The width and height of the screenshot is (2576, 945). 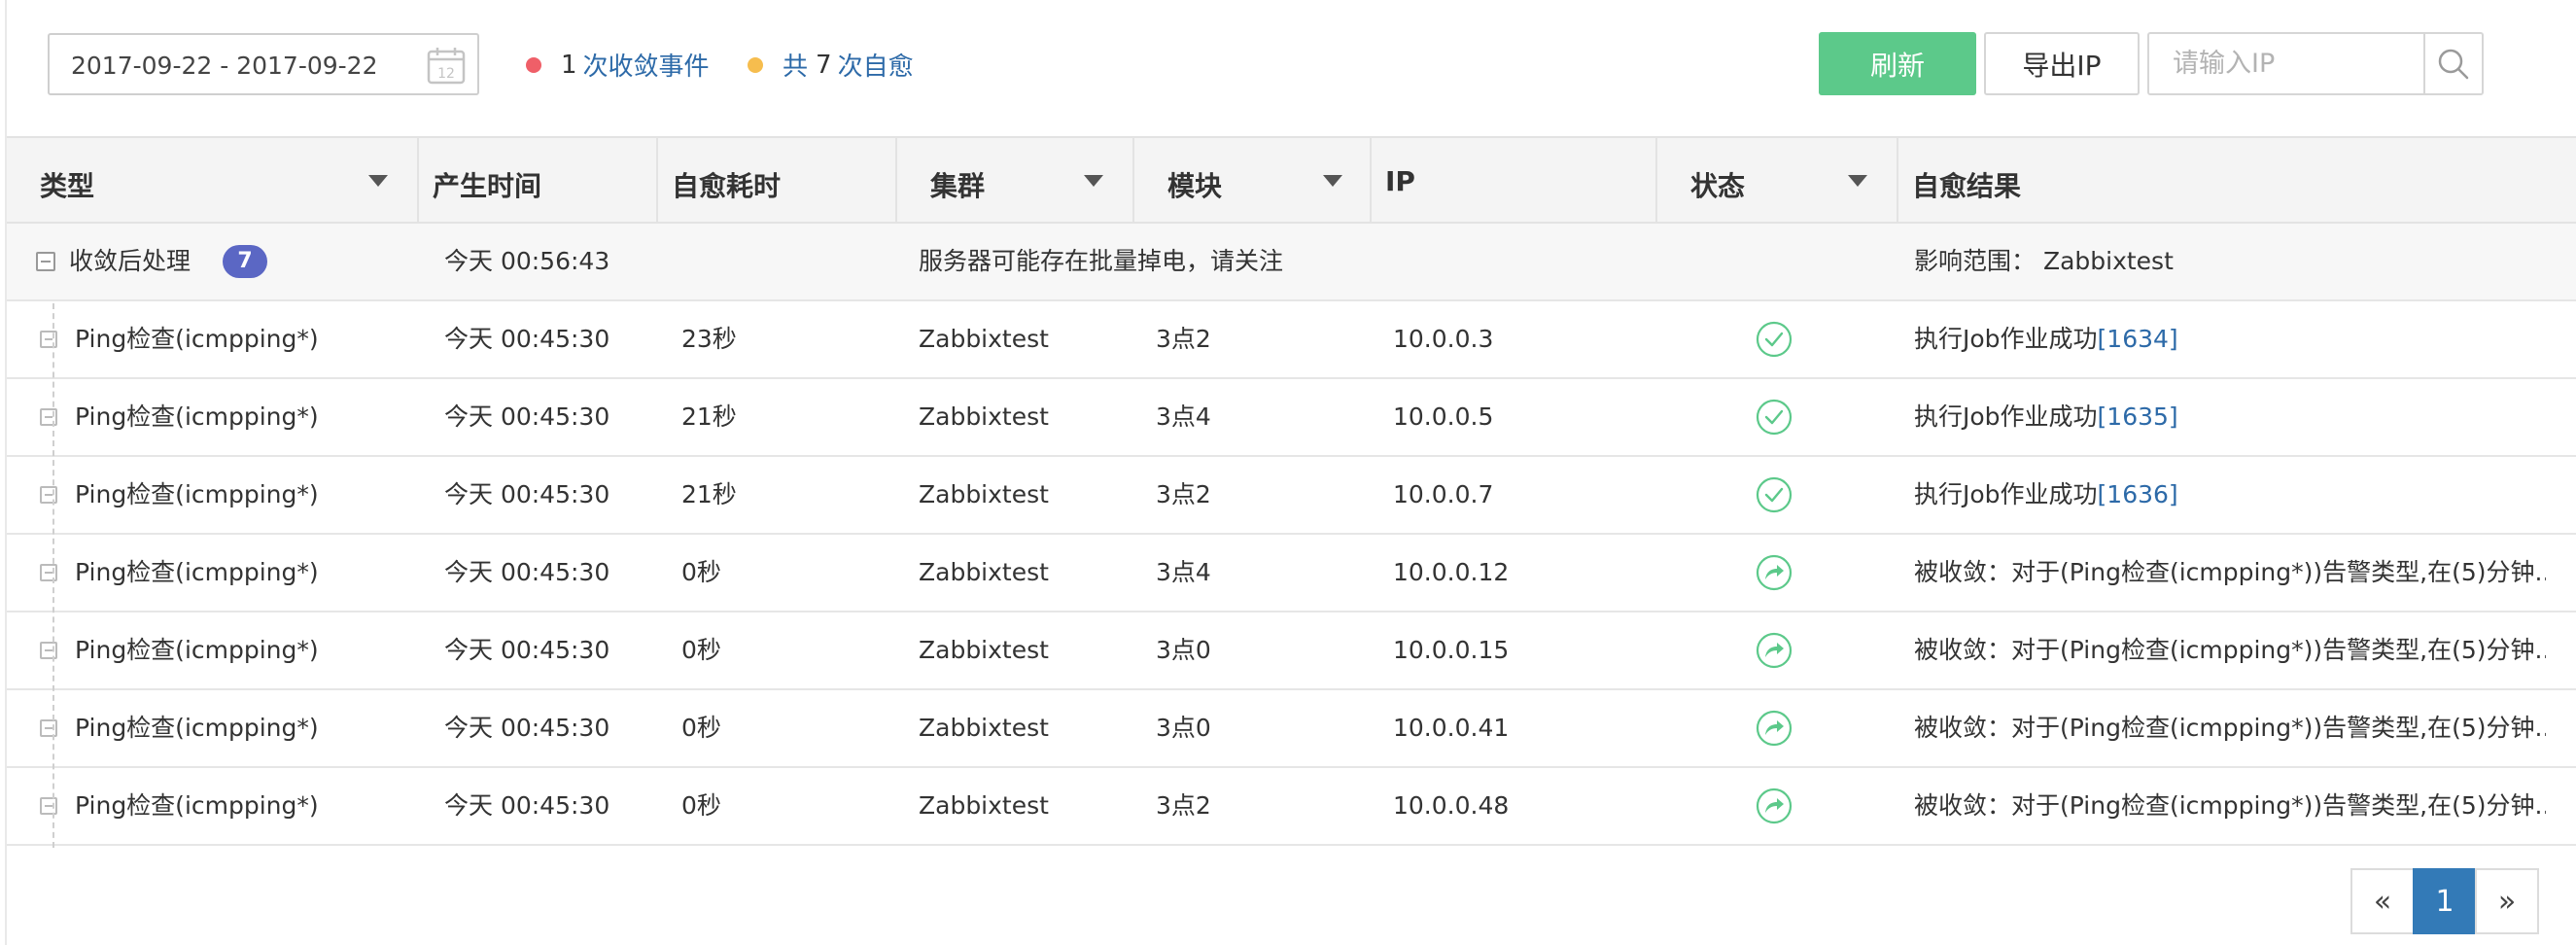 What do you see at coordinates (1015, 181) in the screenshot?
I see `column-cluster: 集群` at bounding box center [1015, 181].